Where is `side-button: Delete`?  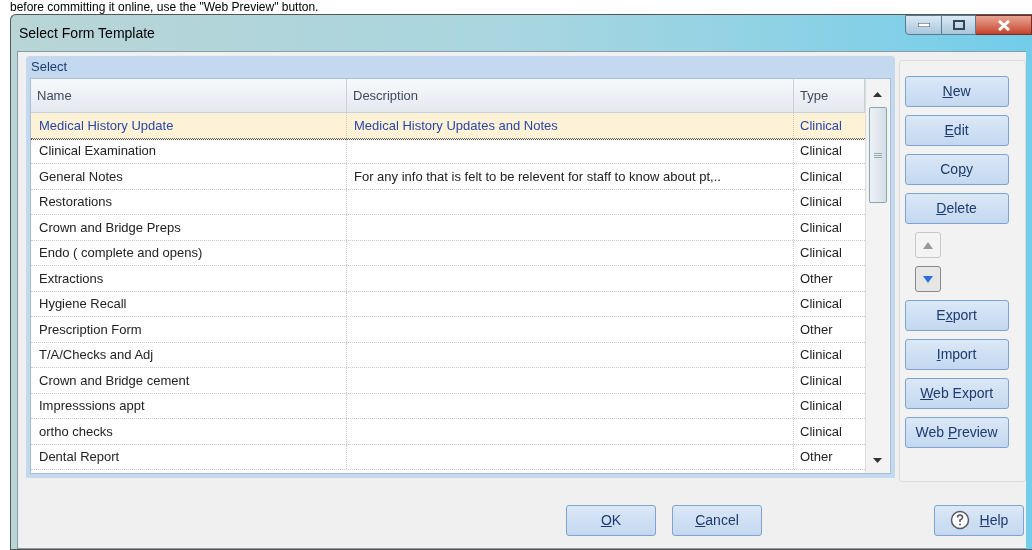 side-button: Delete is located at coordinates (956, 208).